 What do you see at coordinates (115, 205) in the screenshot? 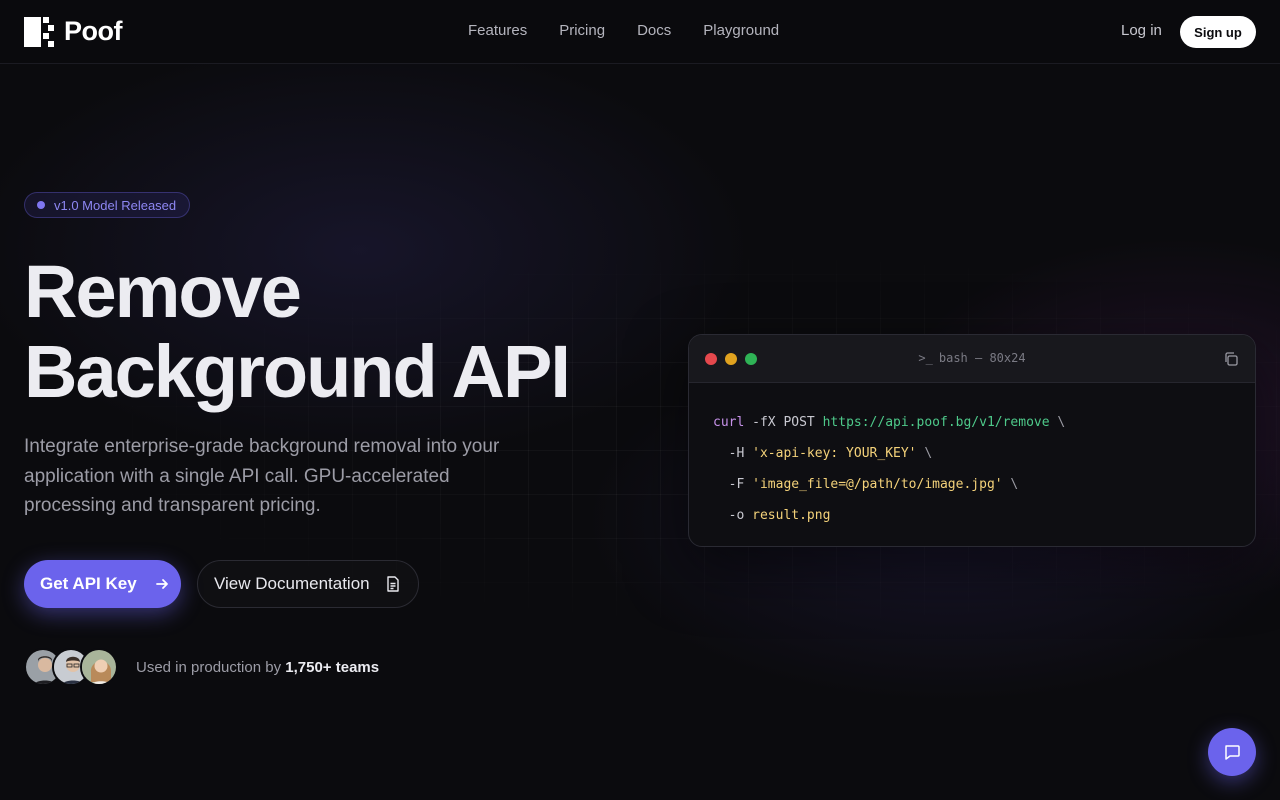
I see `badge-label: v1.0 Model Released` at bounding box center [115, 205].